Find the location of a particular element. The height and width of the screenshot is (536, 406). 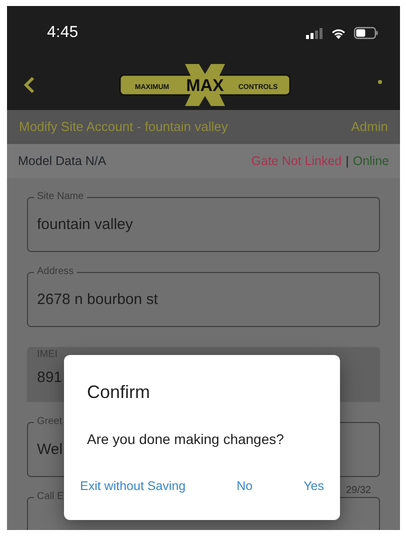

dialog-title: Confirm is located at coordinates (119, 392).